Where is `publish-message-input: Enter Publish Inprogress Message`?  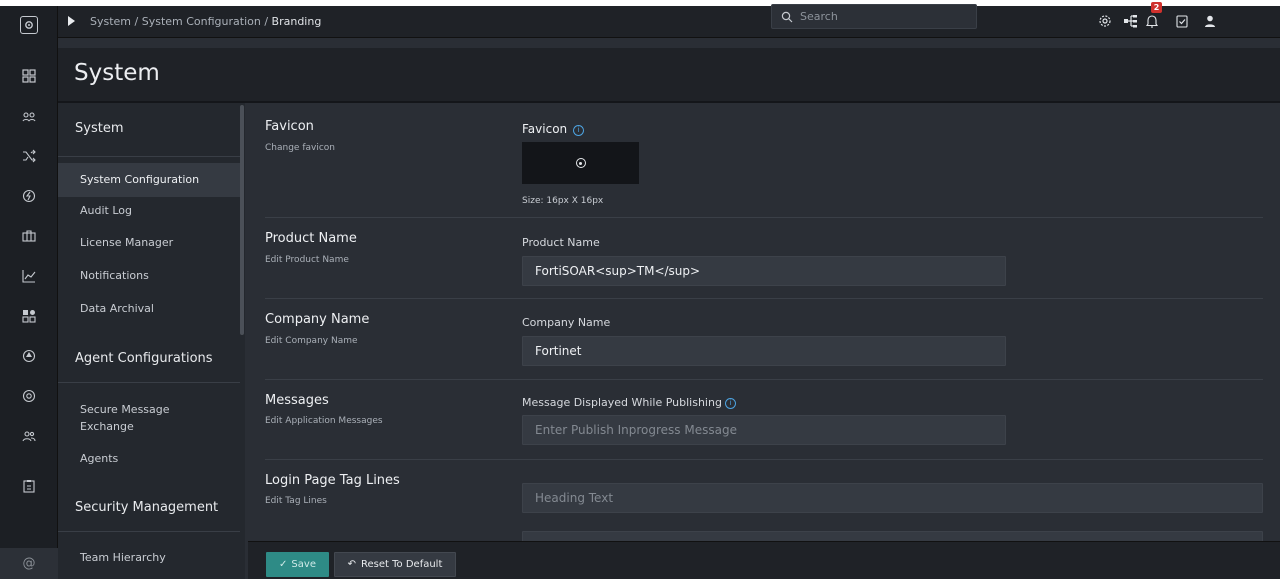
publish-message-input: Enter Publish Inprogress Message is located at coordinates (764, 430).